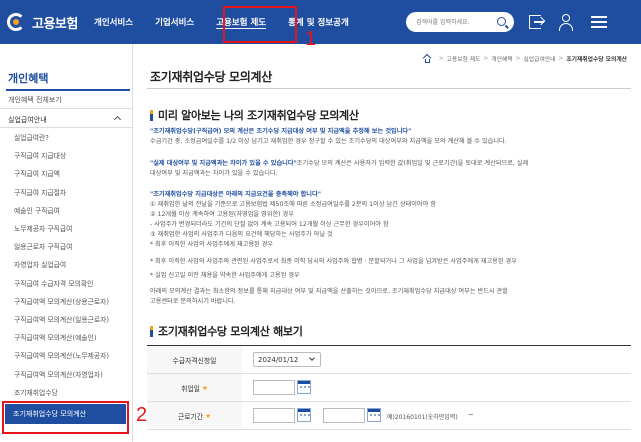 The image size is (641, 442). I want to click on gnb-personal-service: 개인서비스, so click(113, 22).